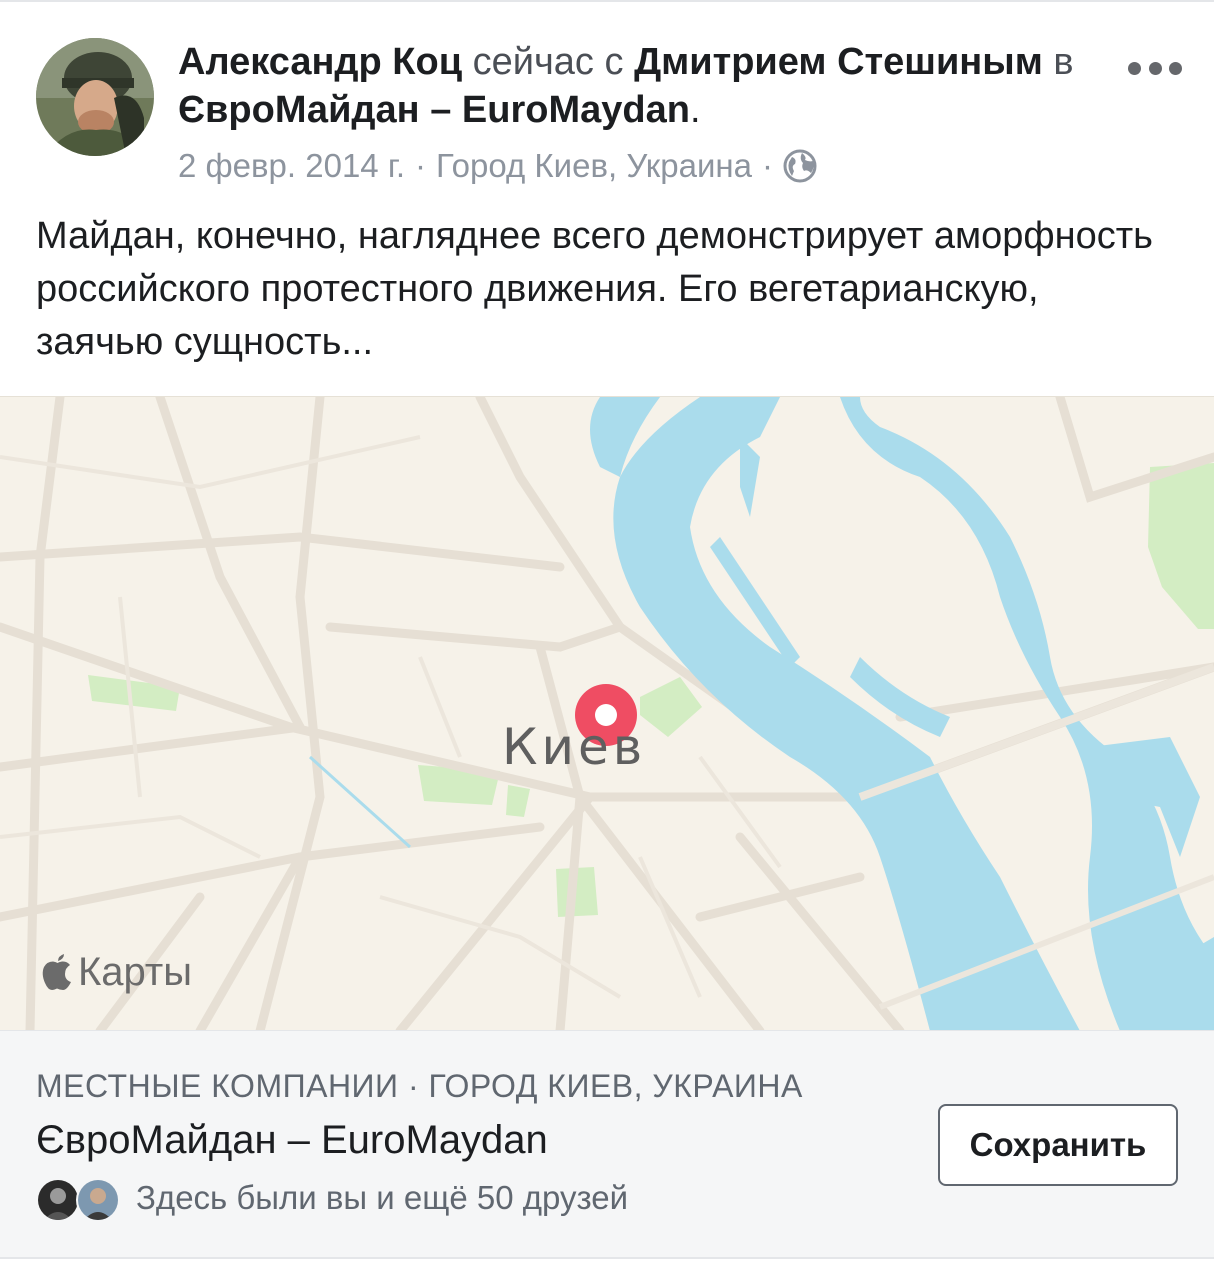  Describe the element at coordinates (135, 972) in the screenshot. I see `maps-brand-label: Карты` at that location.